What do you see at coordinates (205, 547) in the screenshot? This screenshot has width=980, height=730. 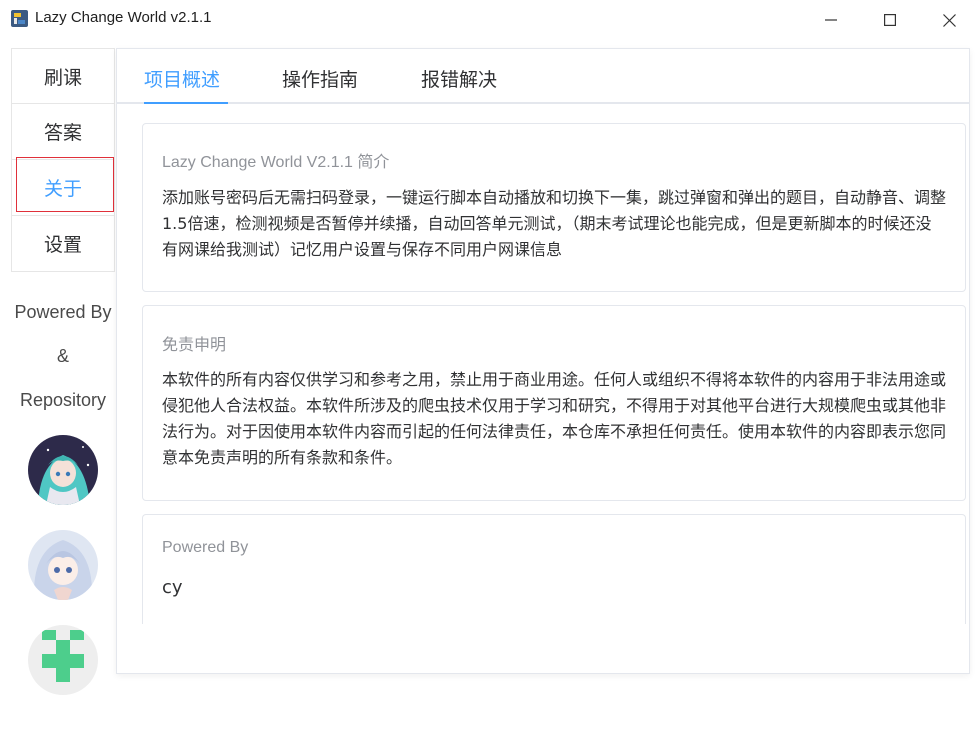 I see `powered-by-card-title: Powered By` at bounding box center [205, 547].